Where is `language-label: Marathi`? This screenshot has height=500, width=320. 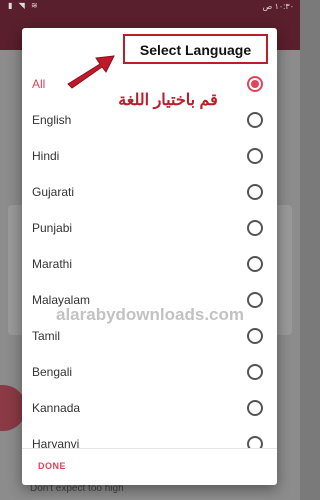 language-label: Marathi is located at coordinates (52, 264).